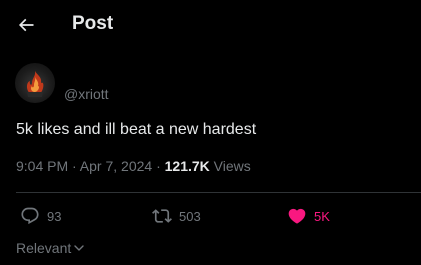  I want to click on views-count: 121.7K, so click(187, 166).